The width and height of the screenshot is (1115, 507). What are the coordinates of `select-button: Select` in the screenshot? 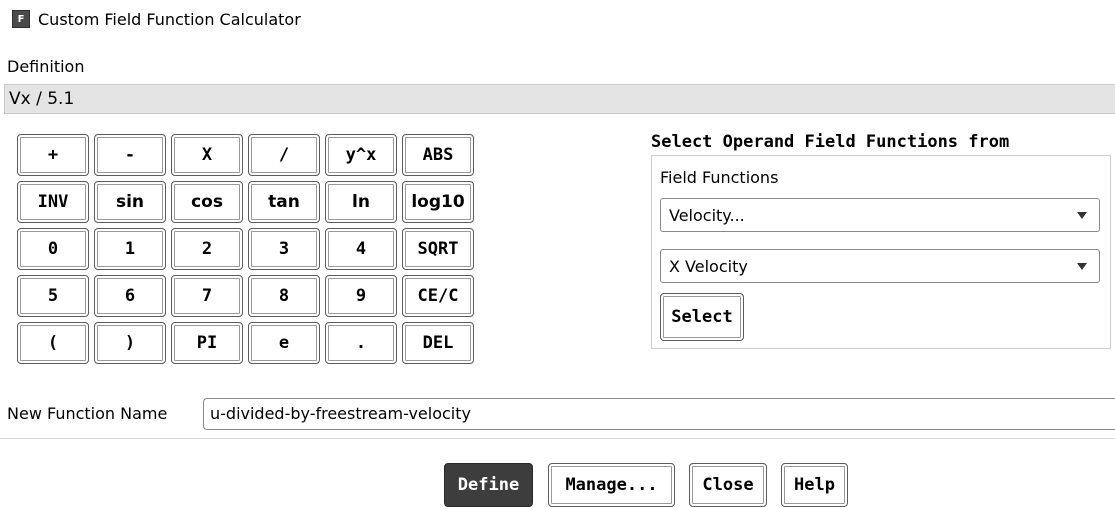 It's located at (702, 317).